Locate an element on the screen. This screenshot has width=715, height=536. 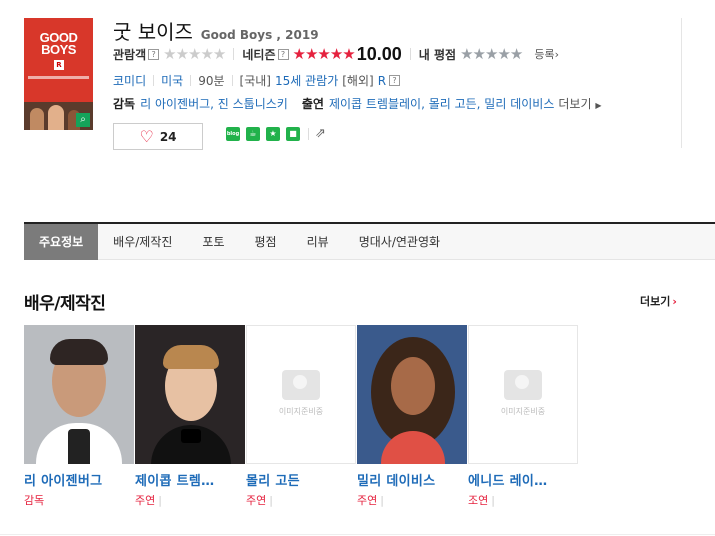
band-share-icon: ■ is located at coordinates (293, 133).